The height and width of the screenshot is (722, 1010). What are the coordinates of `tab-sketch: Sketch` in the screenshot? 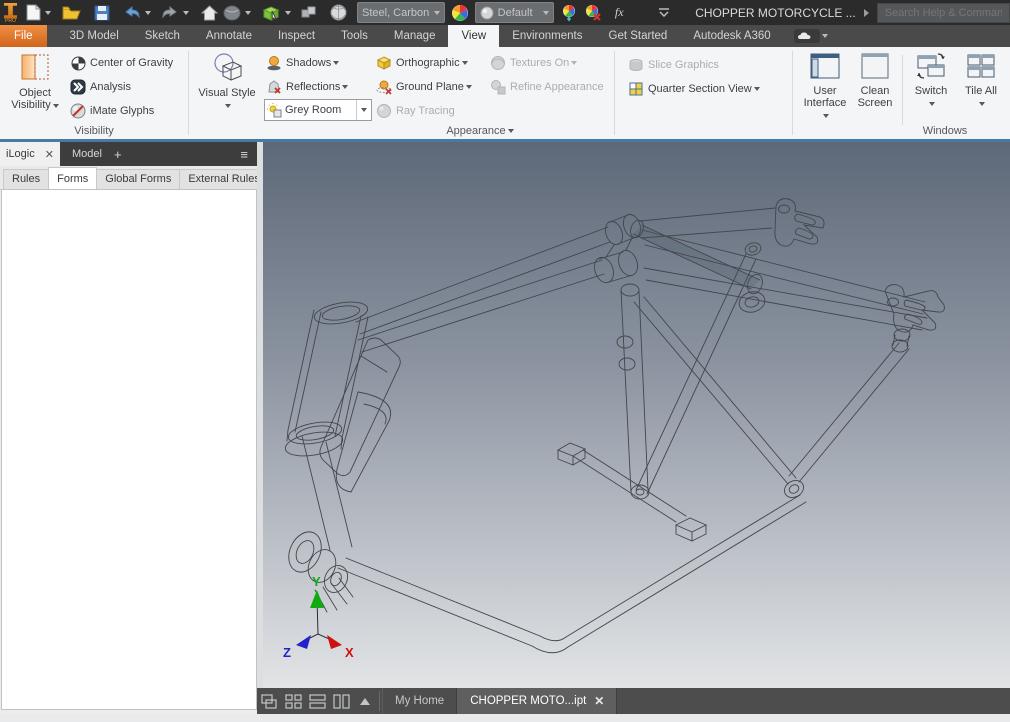 It's located at (162, 36).